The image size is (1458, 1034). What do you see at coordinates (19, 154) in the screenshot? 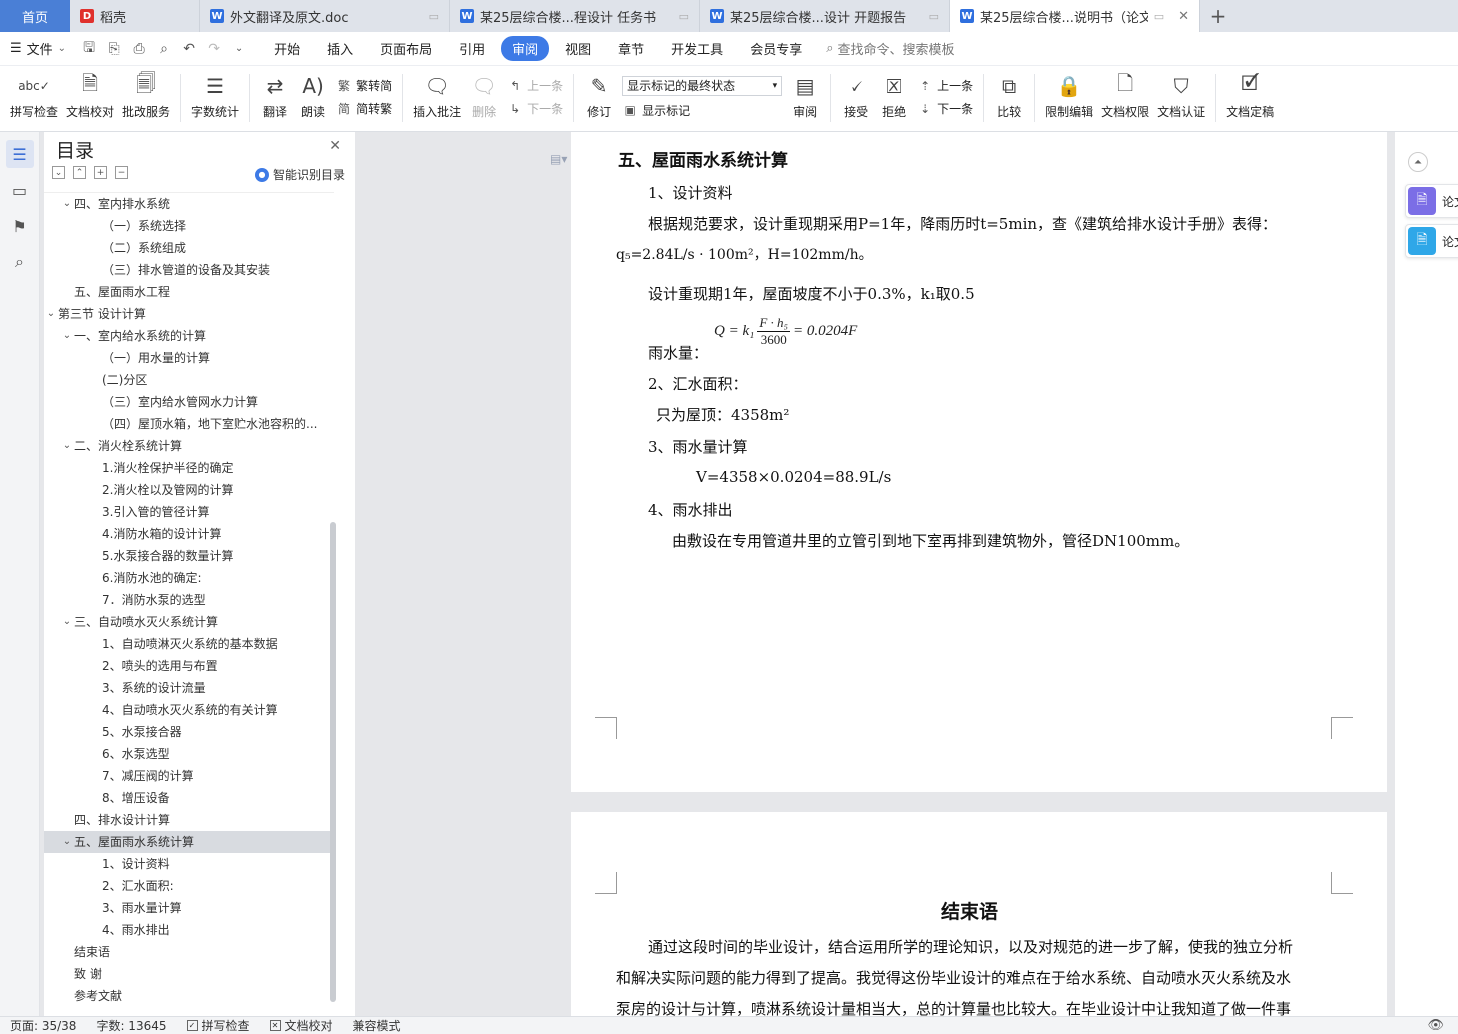
I see `toc-panel-icon: ☰` at bounding box center [19, 154].